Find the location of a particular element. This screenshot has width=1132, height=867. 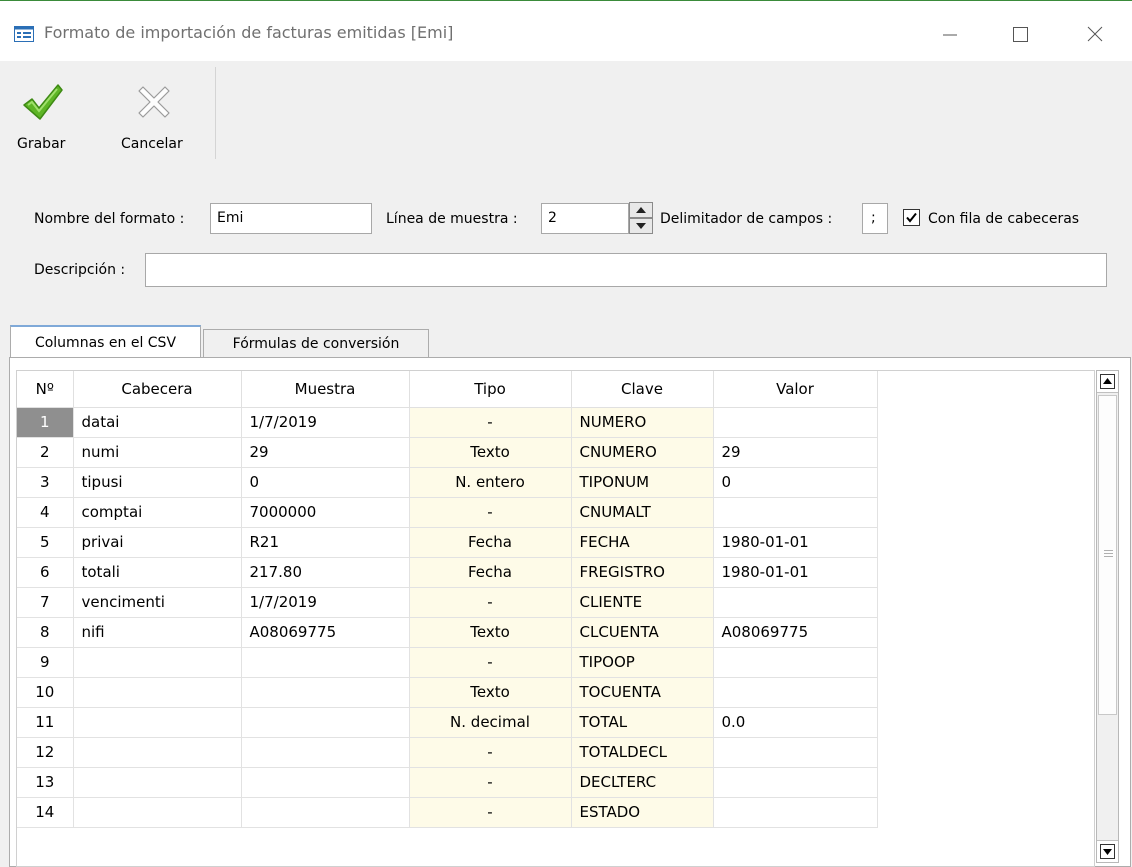

column-header-cabecera: Cabecera is located at coordinates (157, 389).